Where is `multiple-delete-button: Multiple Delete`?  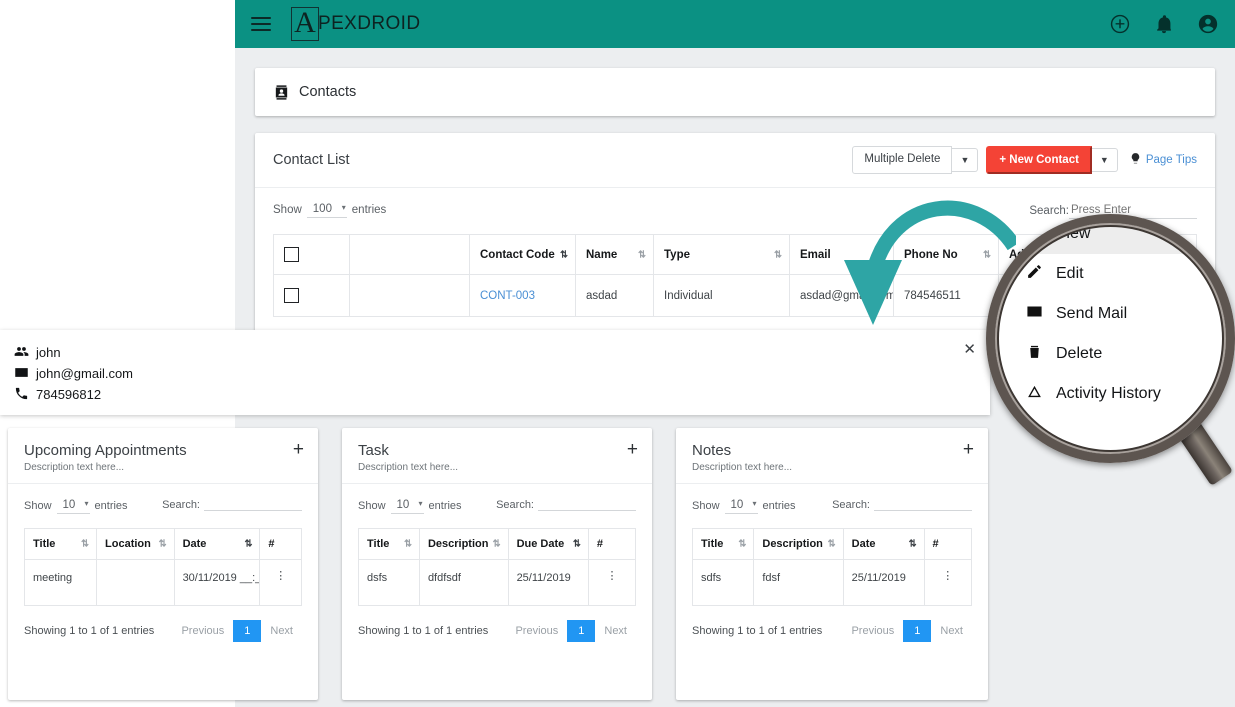 multiple-delete-button: Multiple Delete is located at coordinates (902, 160).